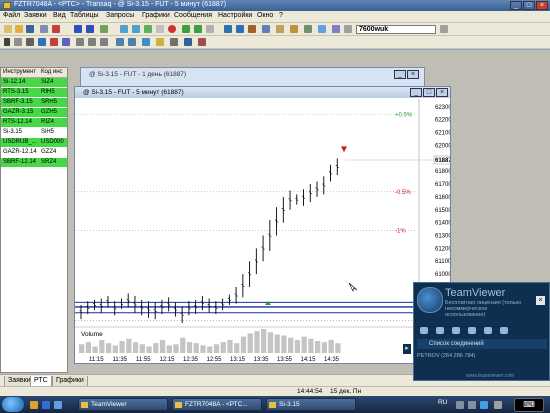 This screenshot has width=550, height=413. What do you see at coordinates (66, 42) in the screenshot?
I see `trend-tool-icon` at bounding box center [66, 42].